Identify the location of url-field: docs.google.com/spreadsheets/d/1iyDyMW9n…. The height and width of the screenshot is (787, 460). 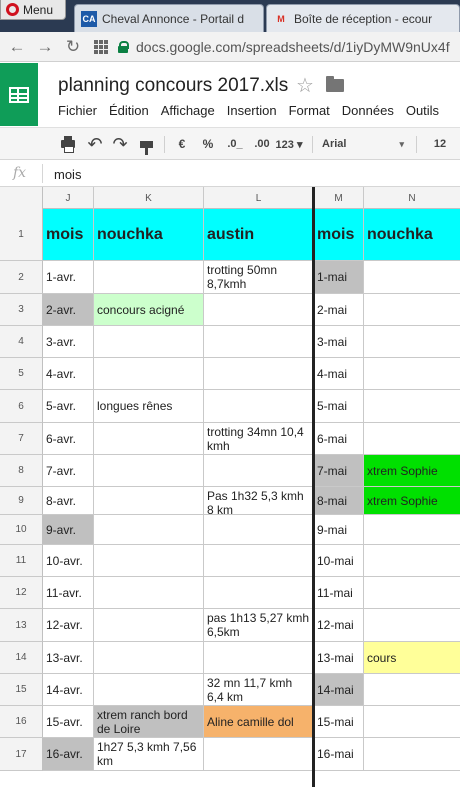
(293, 47).